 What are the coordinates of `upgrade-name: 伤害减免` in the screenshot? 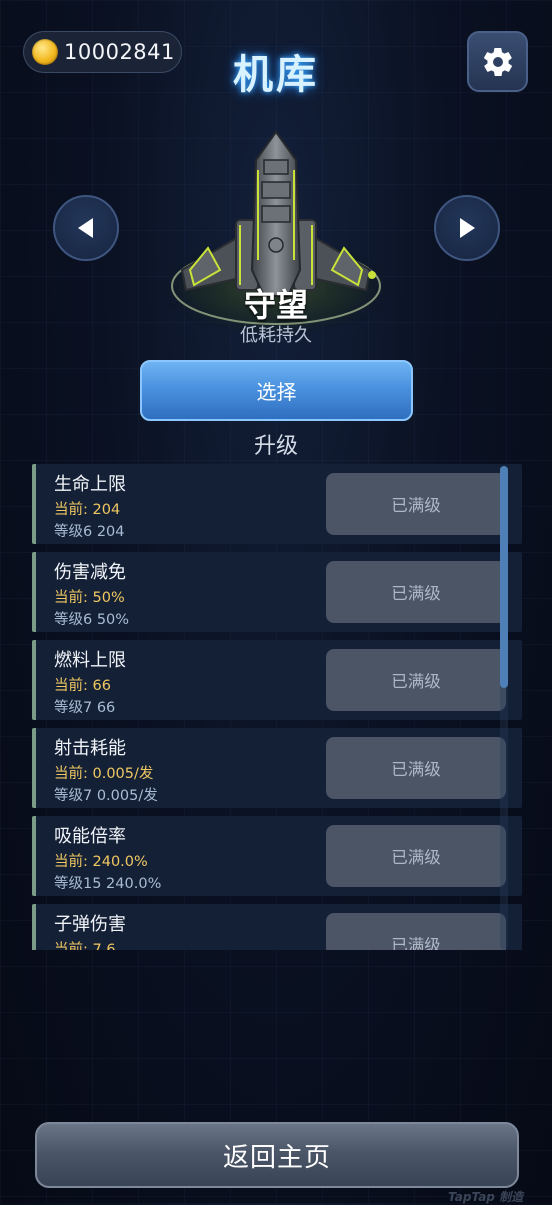 It's located at (90, 572).